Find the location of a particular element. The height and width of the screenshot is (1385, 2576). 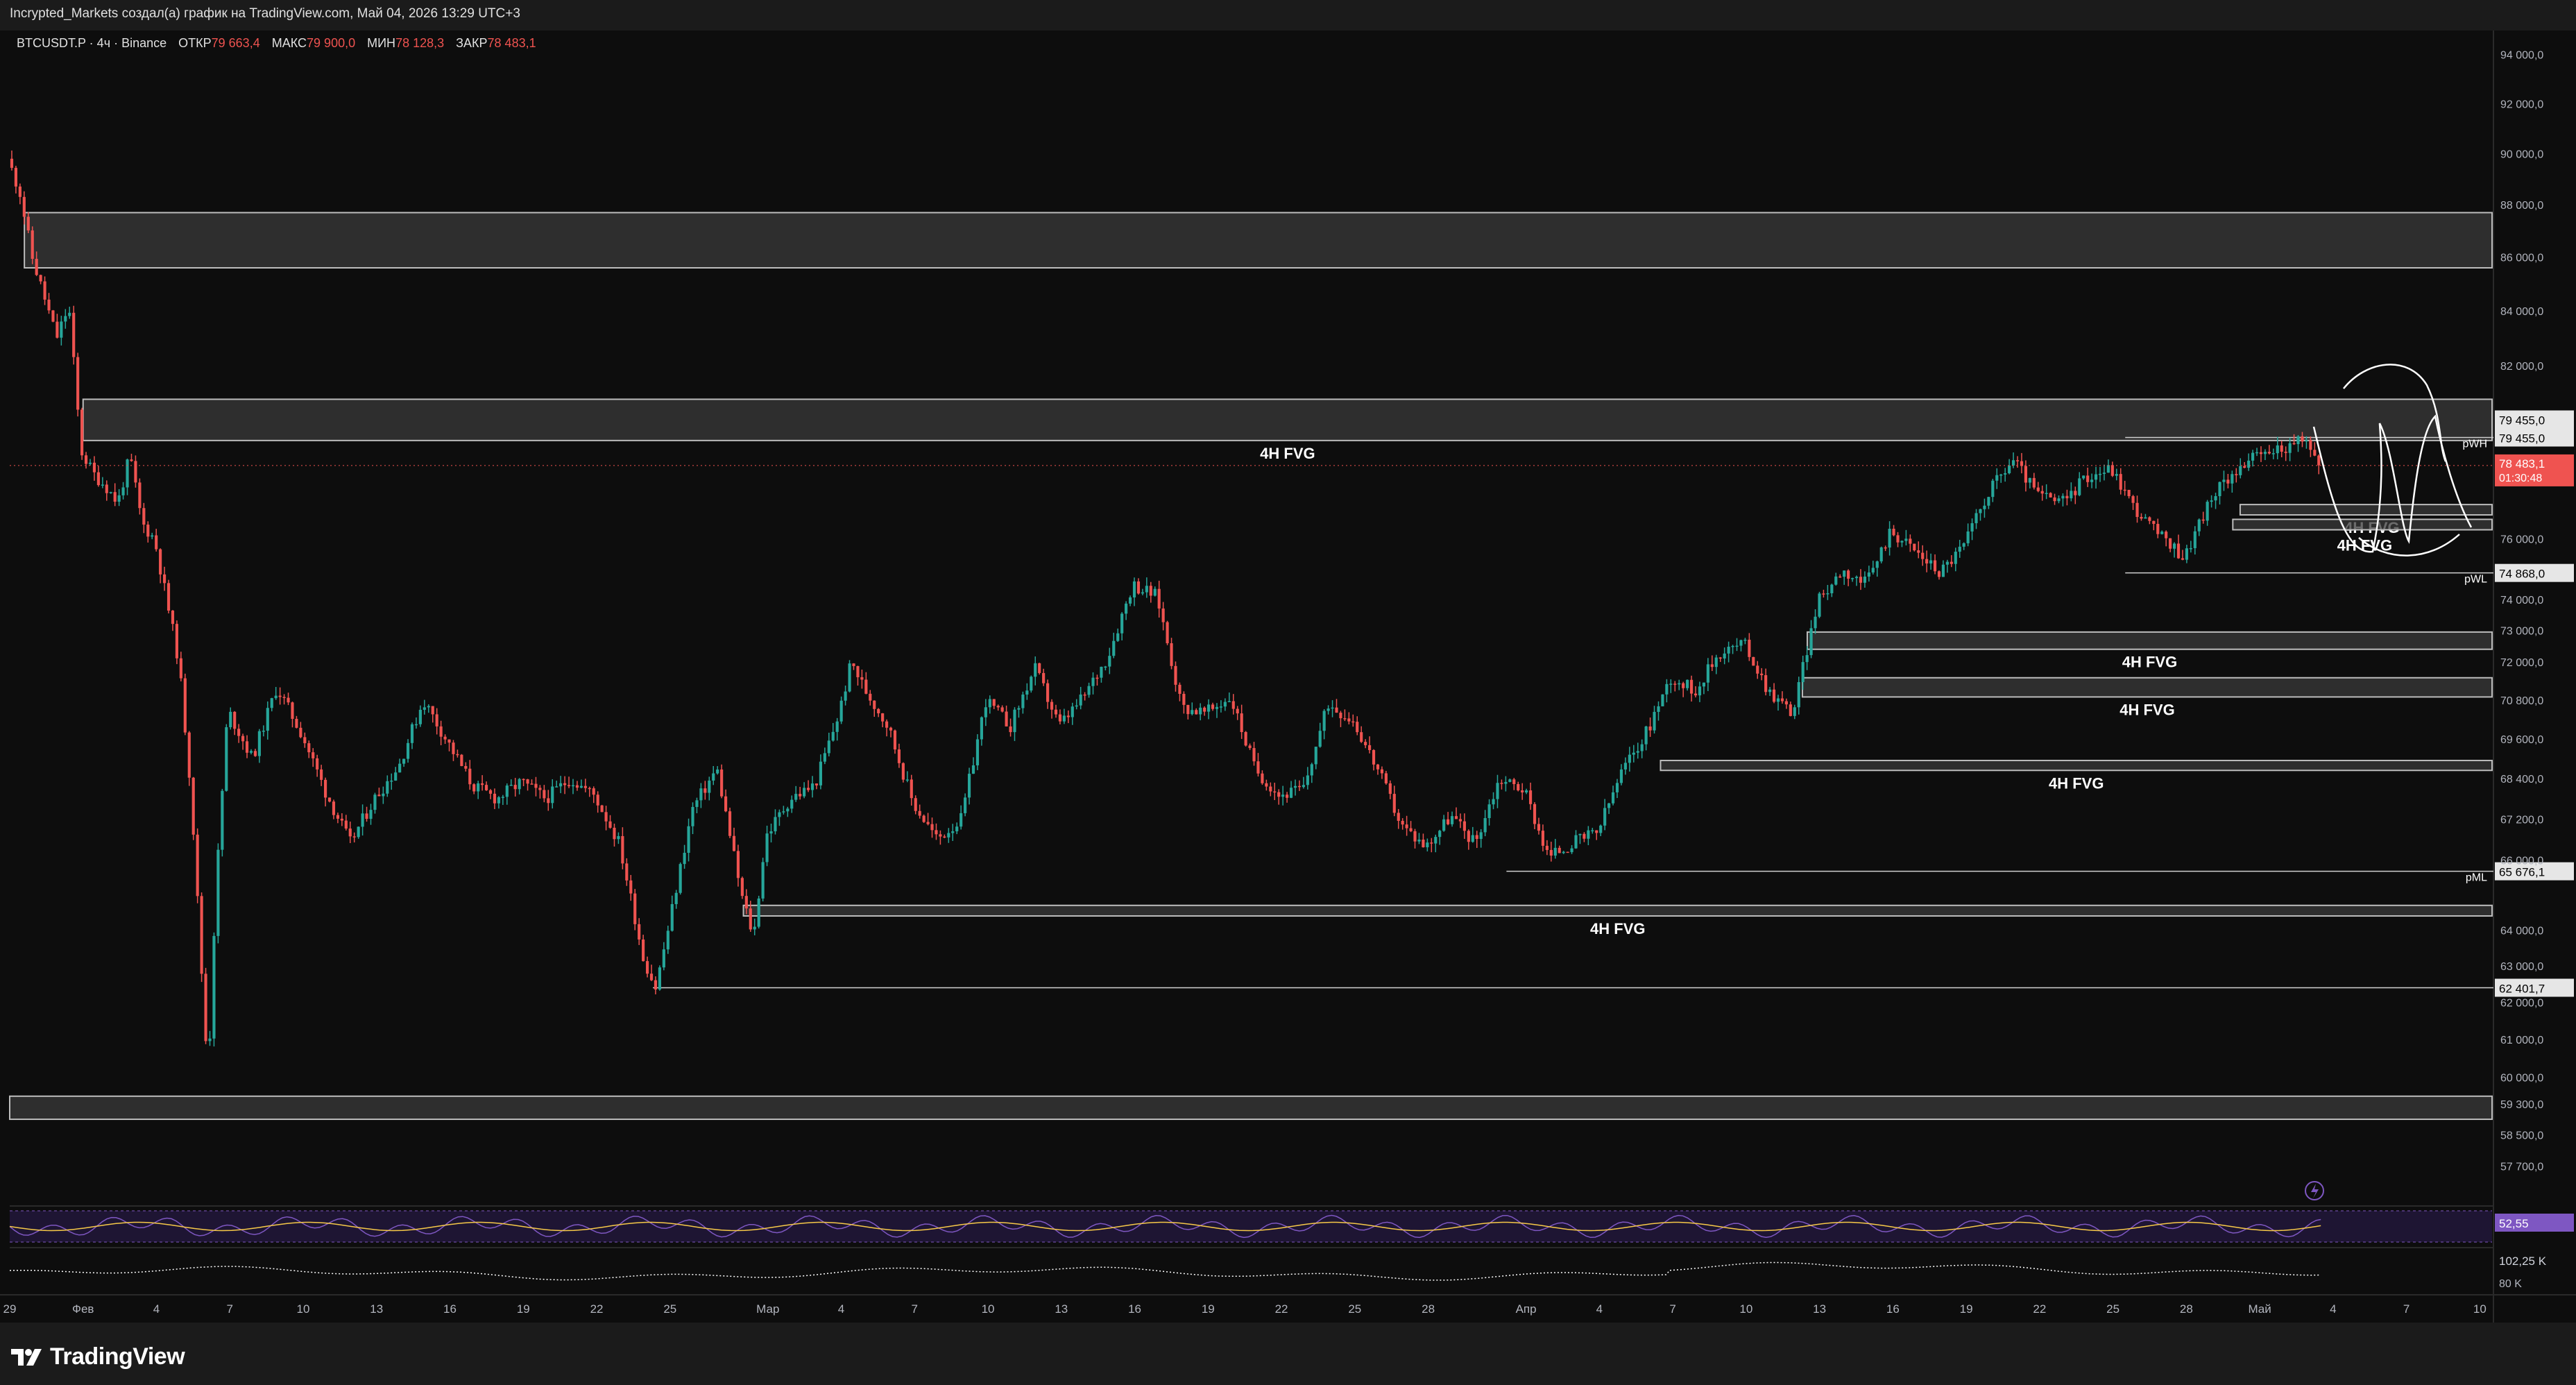

fvg-zone-label: 4H FVG is located at coordinates (1287, 454).